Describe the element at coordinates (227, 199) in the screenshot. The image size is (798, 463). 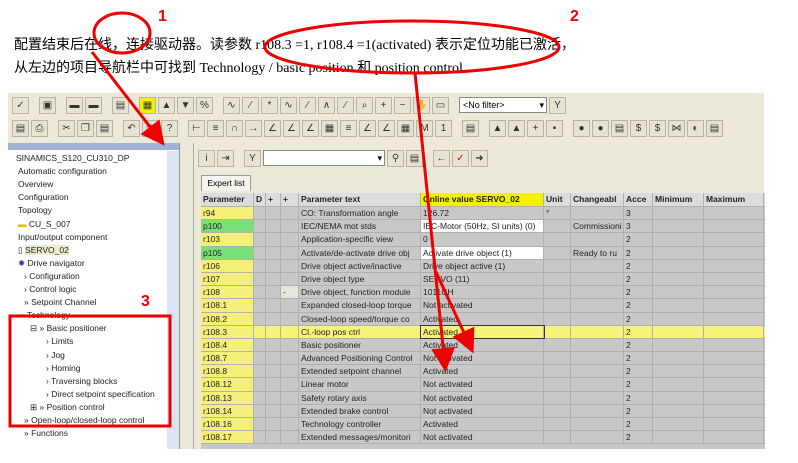
I see `column-header: Parameter` at that location.